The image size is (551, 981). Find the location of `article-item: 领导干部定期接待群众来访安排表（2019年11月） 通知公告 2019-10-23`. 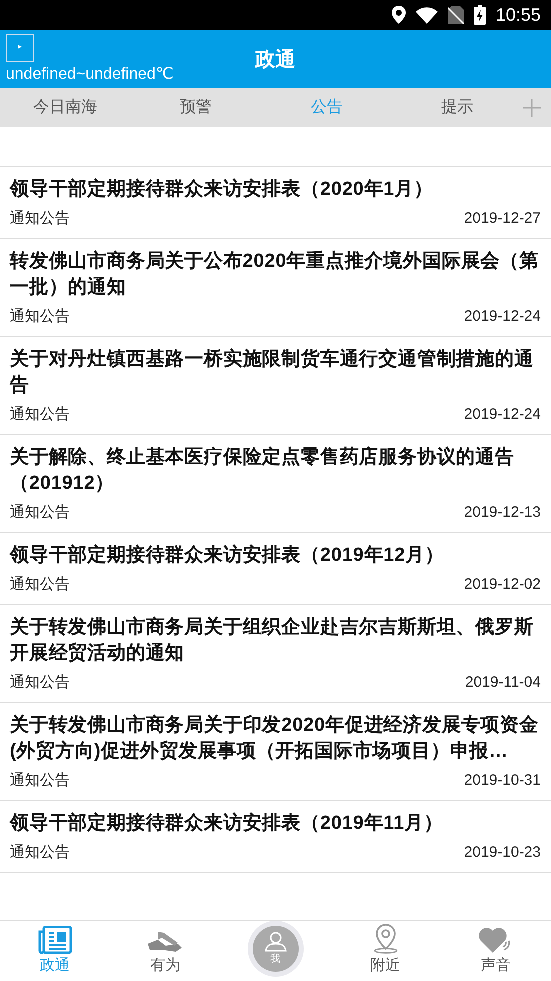

article-item: 领导干部定期接待群众来访安排表（2019年11月） 通知公告 2019-10-23 is located at coordinates (275, 837).